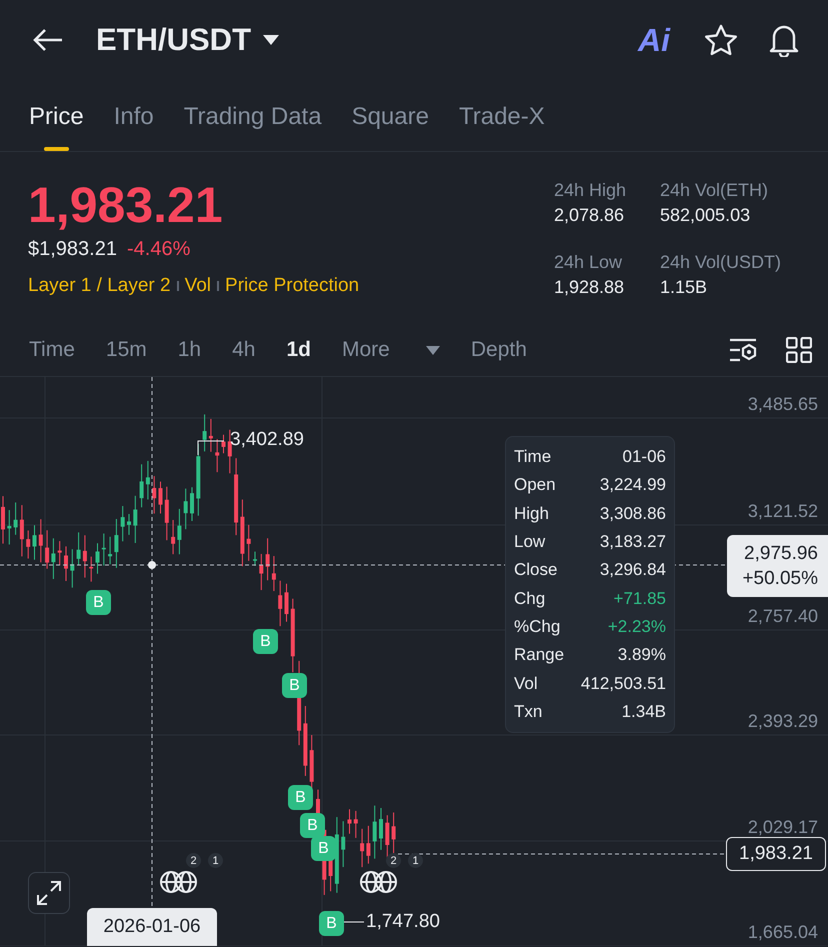 The height and width of the screenshot is (947, 828). What do you see at coordinates (501, 127) in the screenshot?
I see `tab: Trade-X` at bounding box center [501, 127].